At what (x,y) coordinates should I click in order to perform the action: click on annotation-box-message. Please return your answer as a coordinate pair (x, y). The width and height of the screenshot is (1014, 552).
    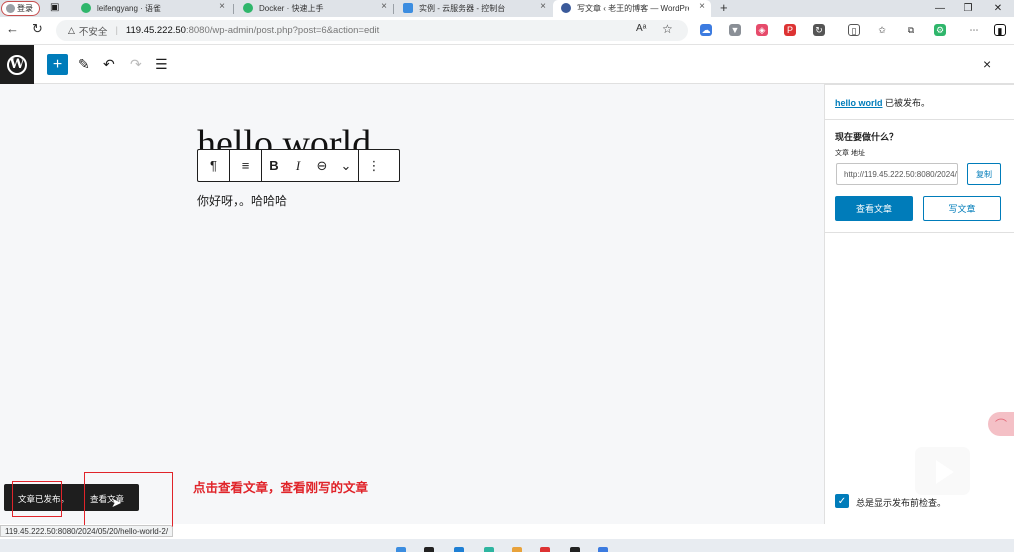
    Looking at the image, I should click on (37, 499).